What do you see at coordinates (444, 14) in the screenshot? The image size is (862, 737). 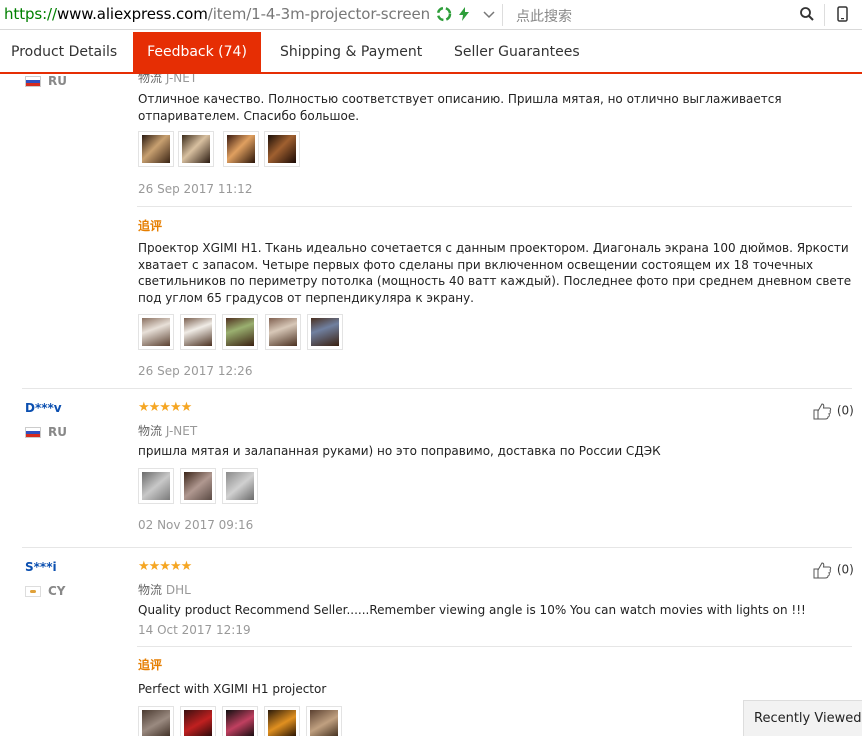 I see `recycle-icon` at bounding box center [444, 14].